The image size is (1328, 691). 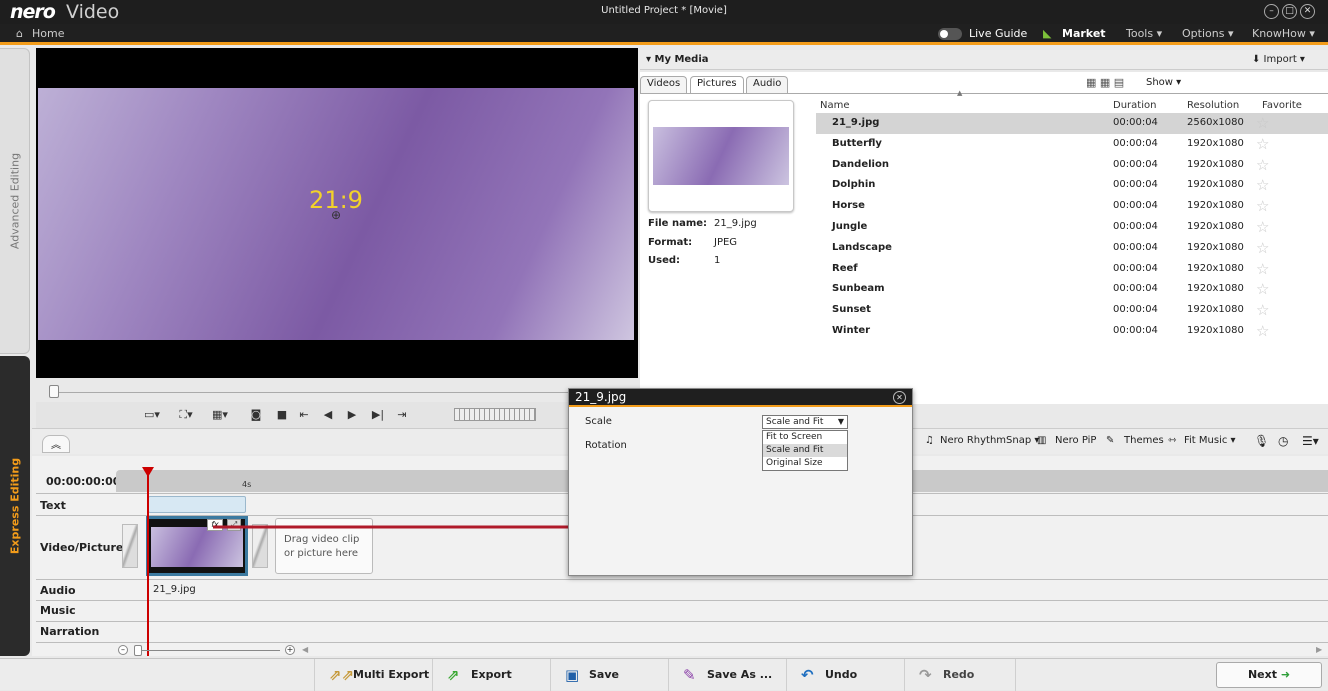 What do you see at coordinates (609, 675) in the screenshot?
I see `save-button: ▣ Save` at bounding box center [609, 675].